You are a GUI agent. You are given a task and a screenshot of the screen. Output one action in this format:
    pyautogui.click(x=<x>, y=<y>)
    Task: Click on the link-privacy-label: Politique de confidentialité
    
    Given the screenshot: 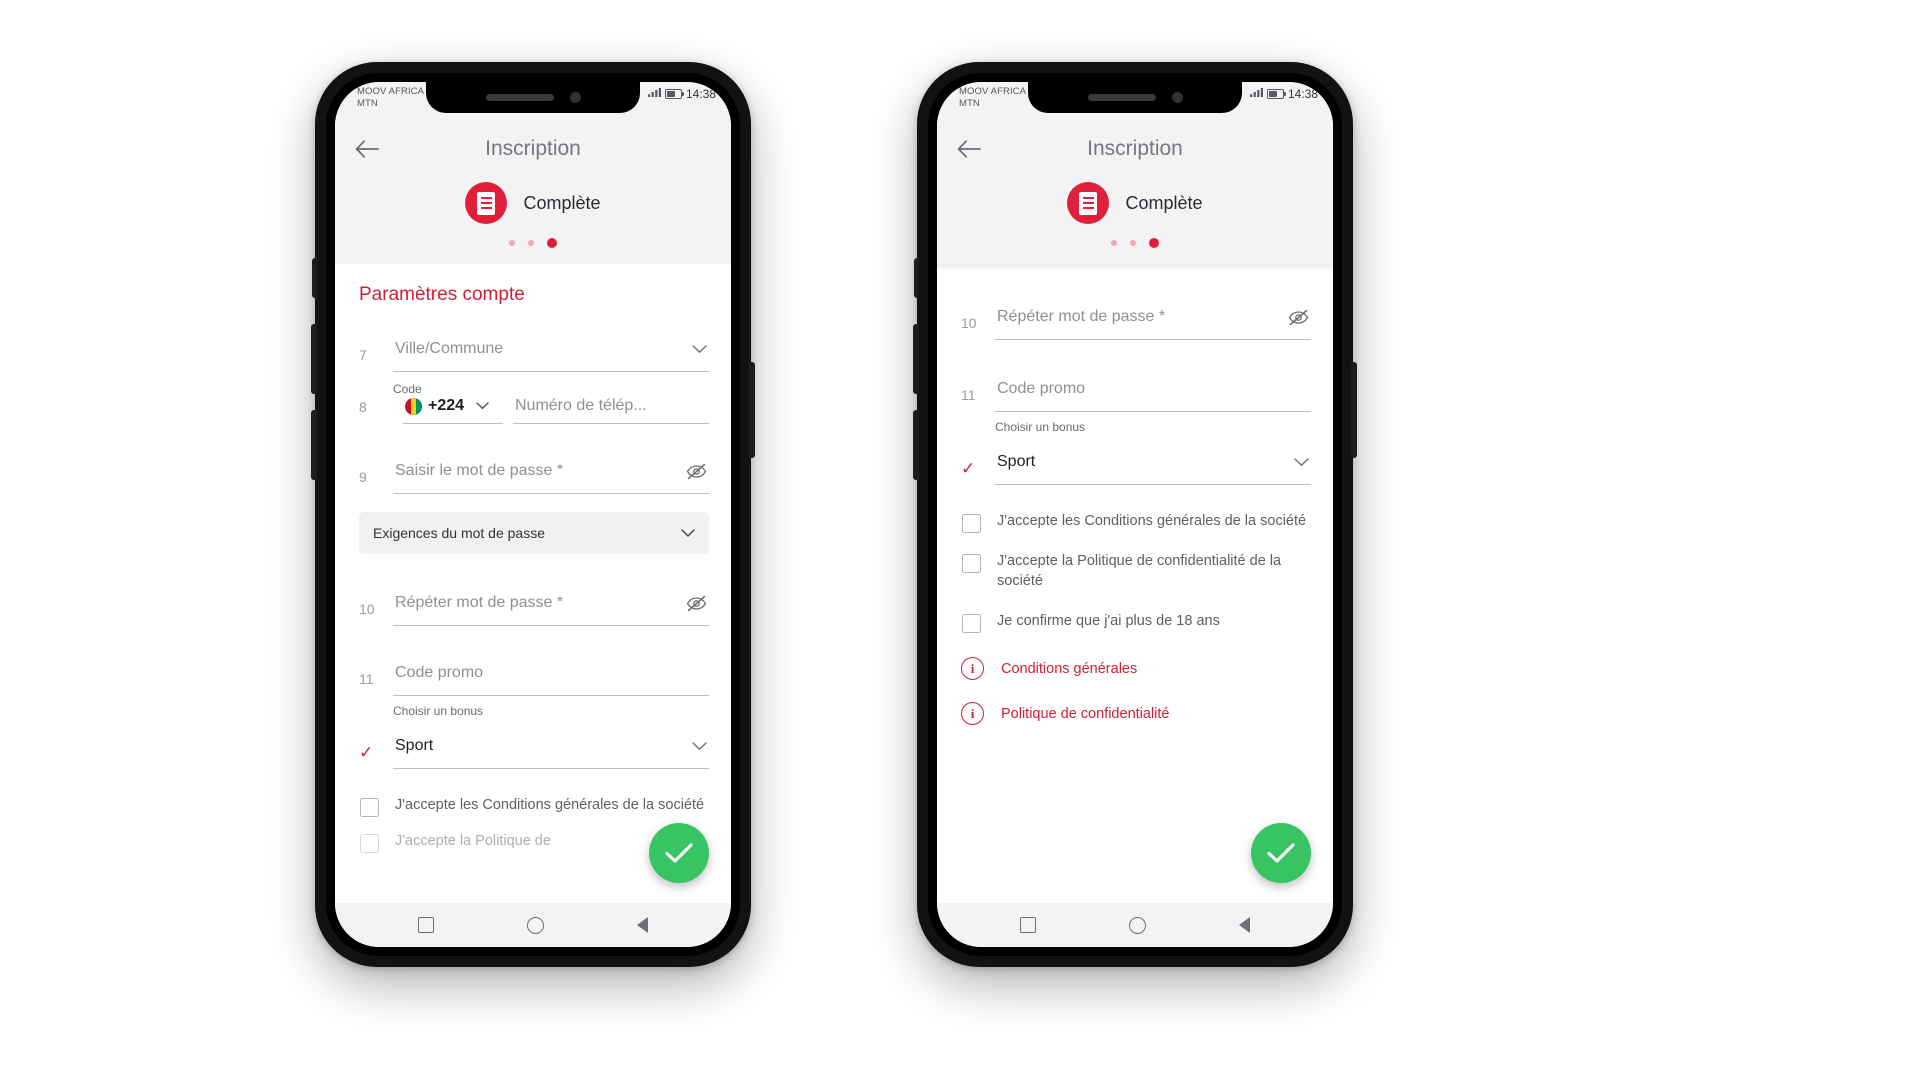 What is the action you would take?
    pyautogui.click(x=1085, y=714)
    